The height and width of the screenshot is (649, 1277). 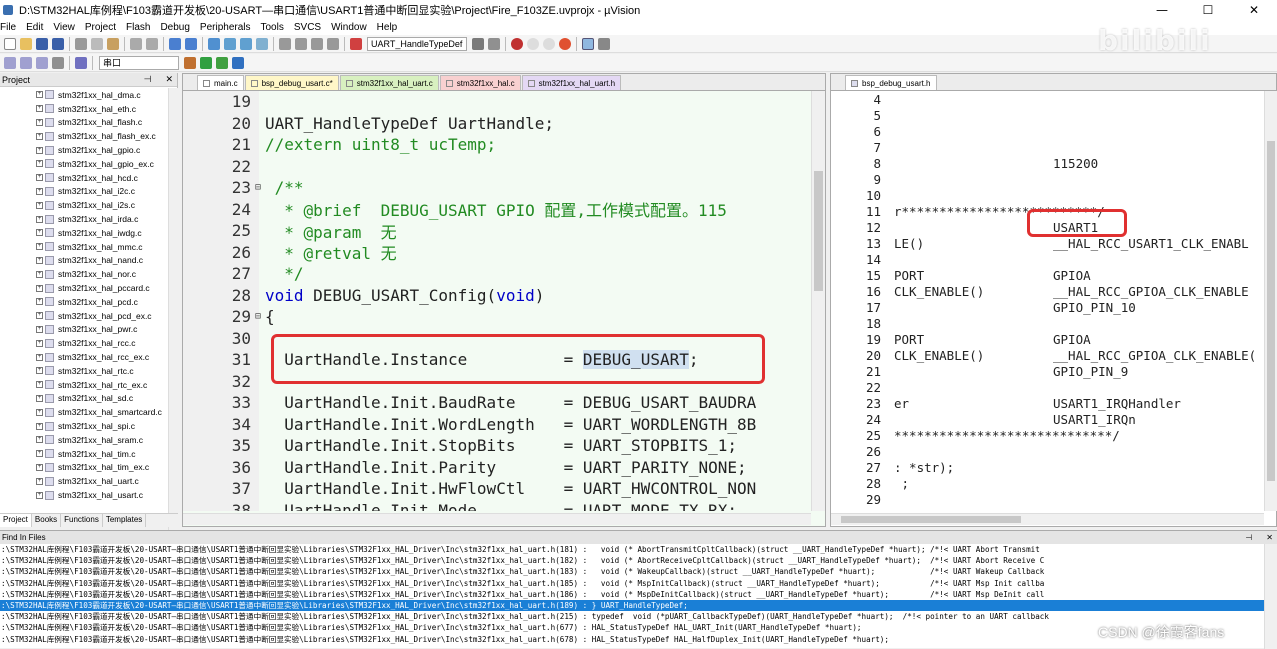 I want to click on find-in-files-icon, so click(x=494, y=43).